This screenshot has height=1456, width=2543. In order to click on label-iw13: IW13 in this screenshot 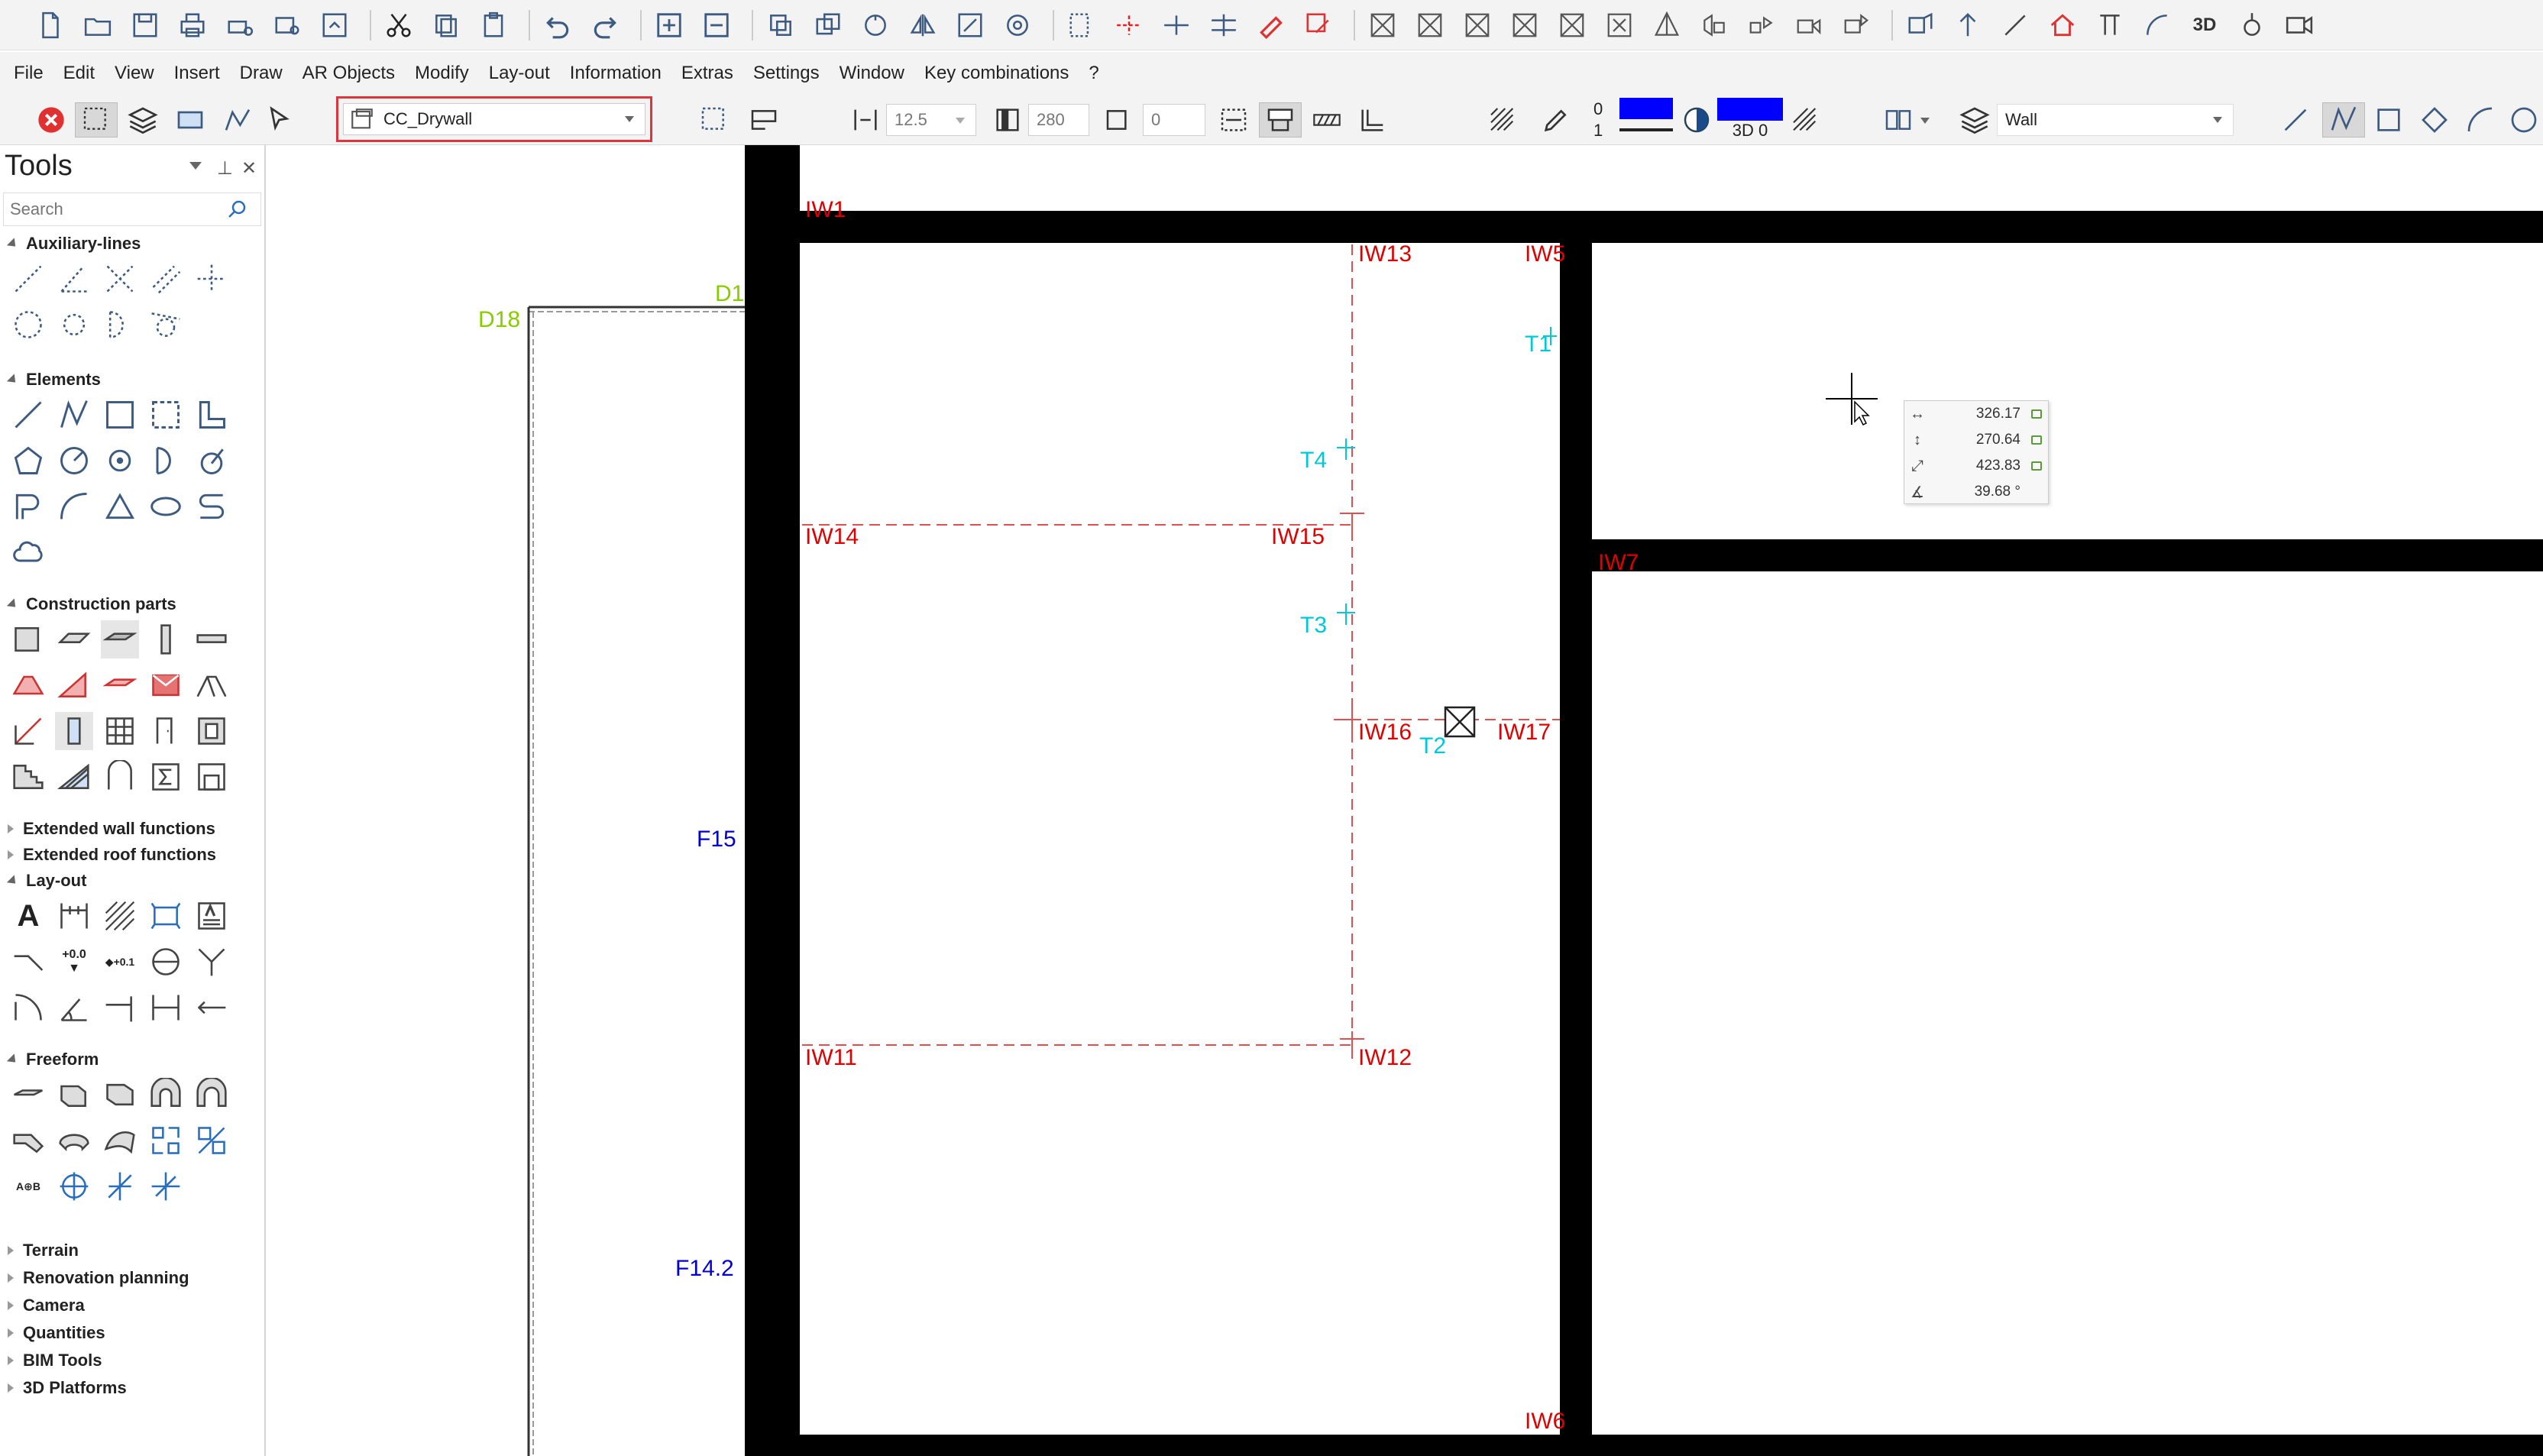, I will do `click(1385, 254)`.